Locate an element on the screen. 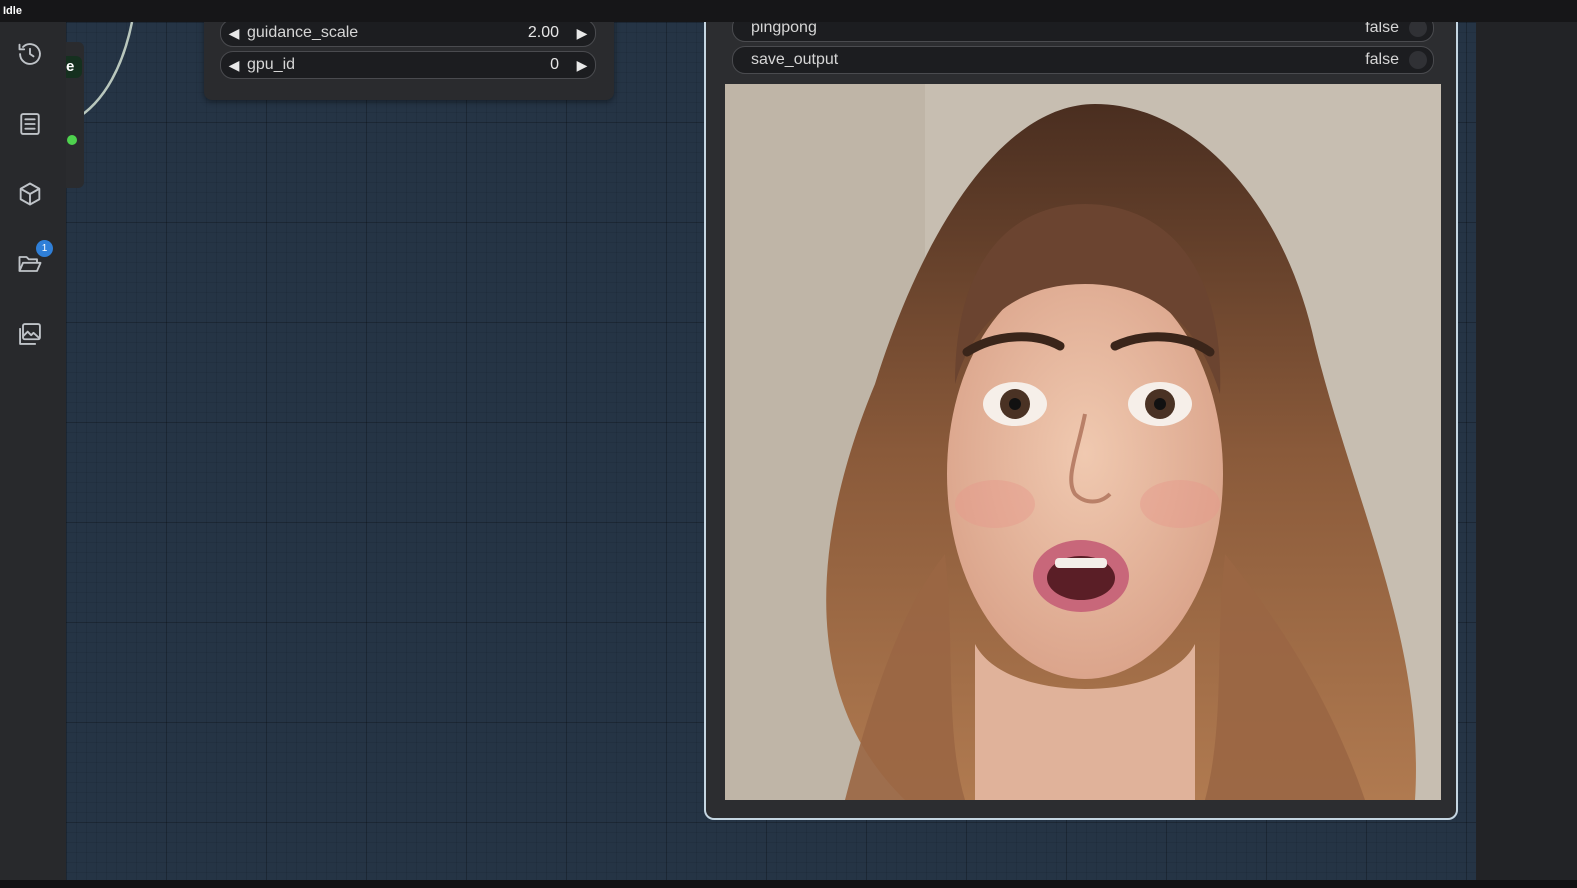  gpu-id-widget: ◀ gpu_id 0 ▶ is located at coordinates (408, 65).